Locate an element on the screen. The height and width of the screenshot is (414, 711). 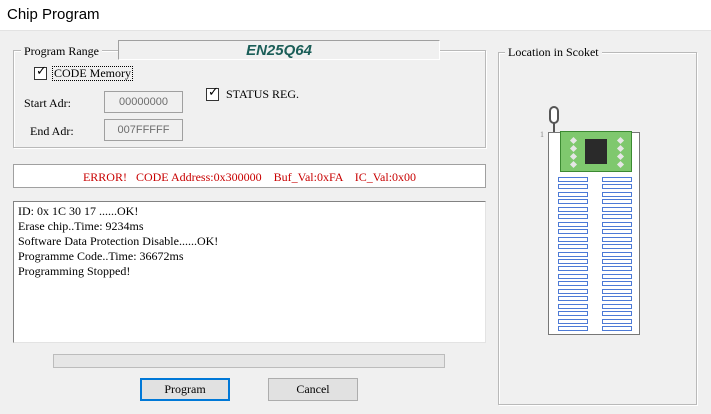
log-line: Programme Code..Time: 36672ms is located at coordinates (101, 256).